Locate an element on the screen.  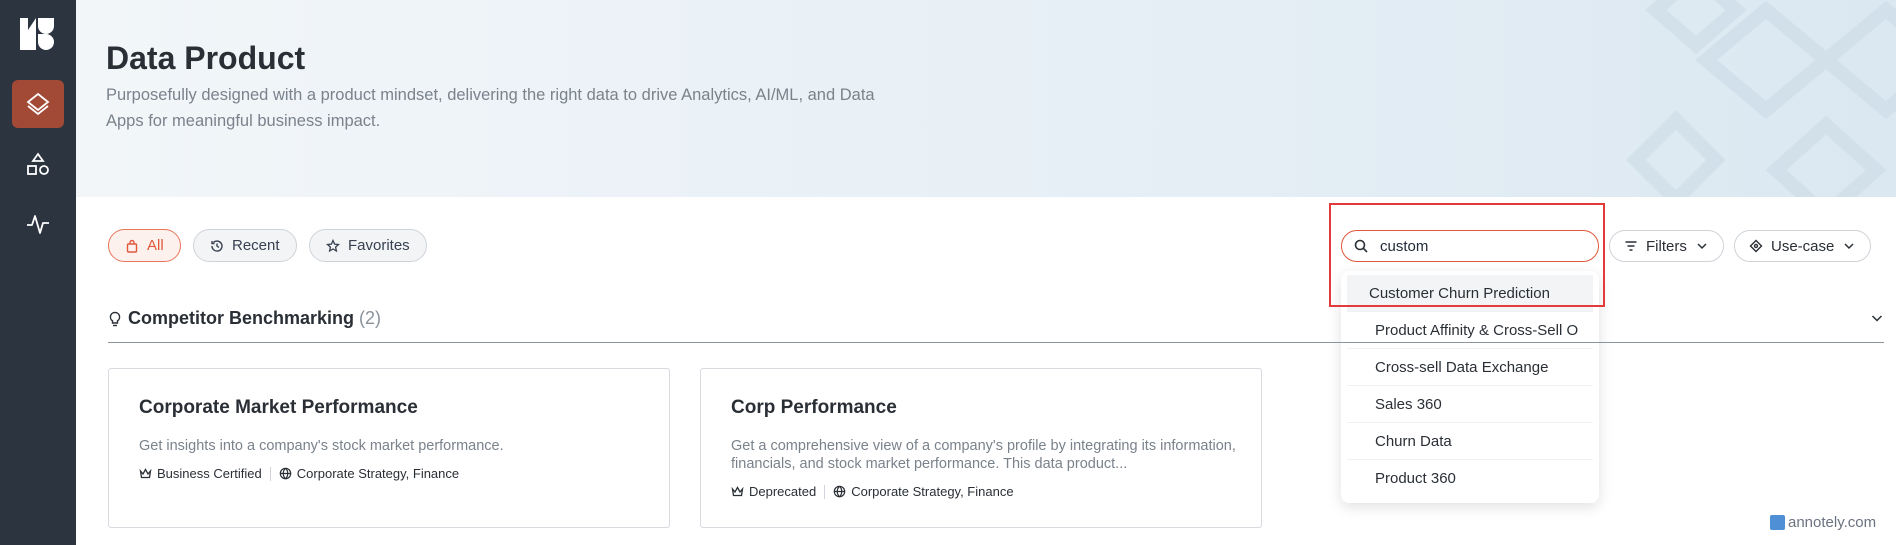
suggestion-item: Sales 360 is located at coordinates (1470, 404).